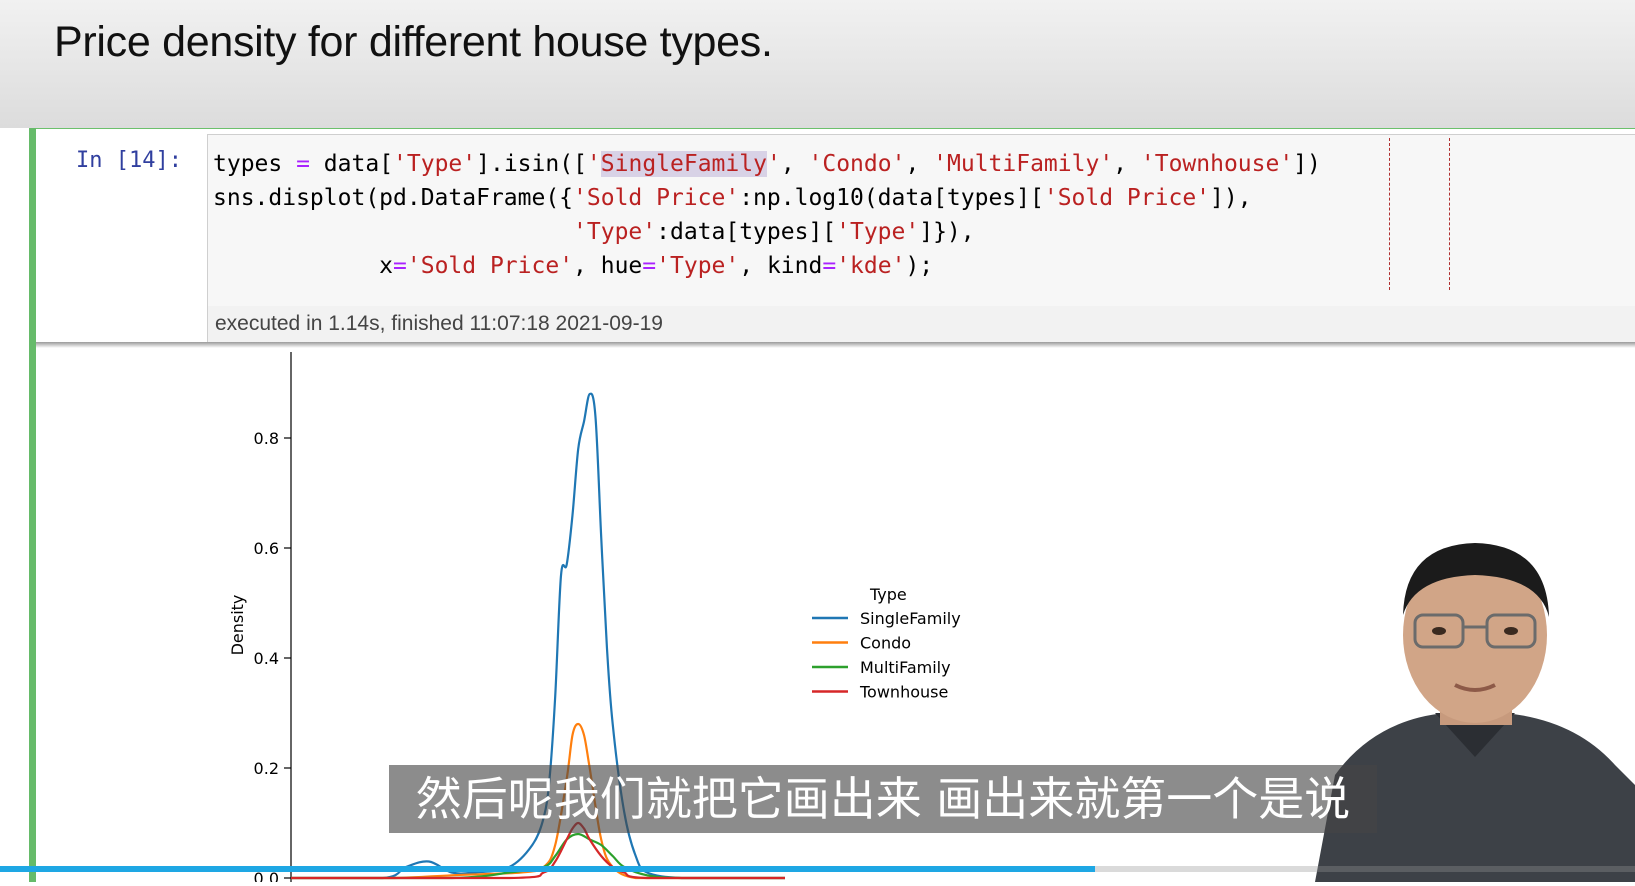  What do you see at coordinates (351, 164) in the screenshot?
I see `code-token: data[` at bounding box center [351, 164].